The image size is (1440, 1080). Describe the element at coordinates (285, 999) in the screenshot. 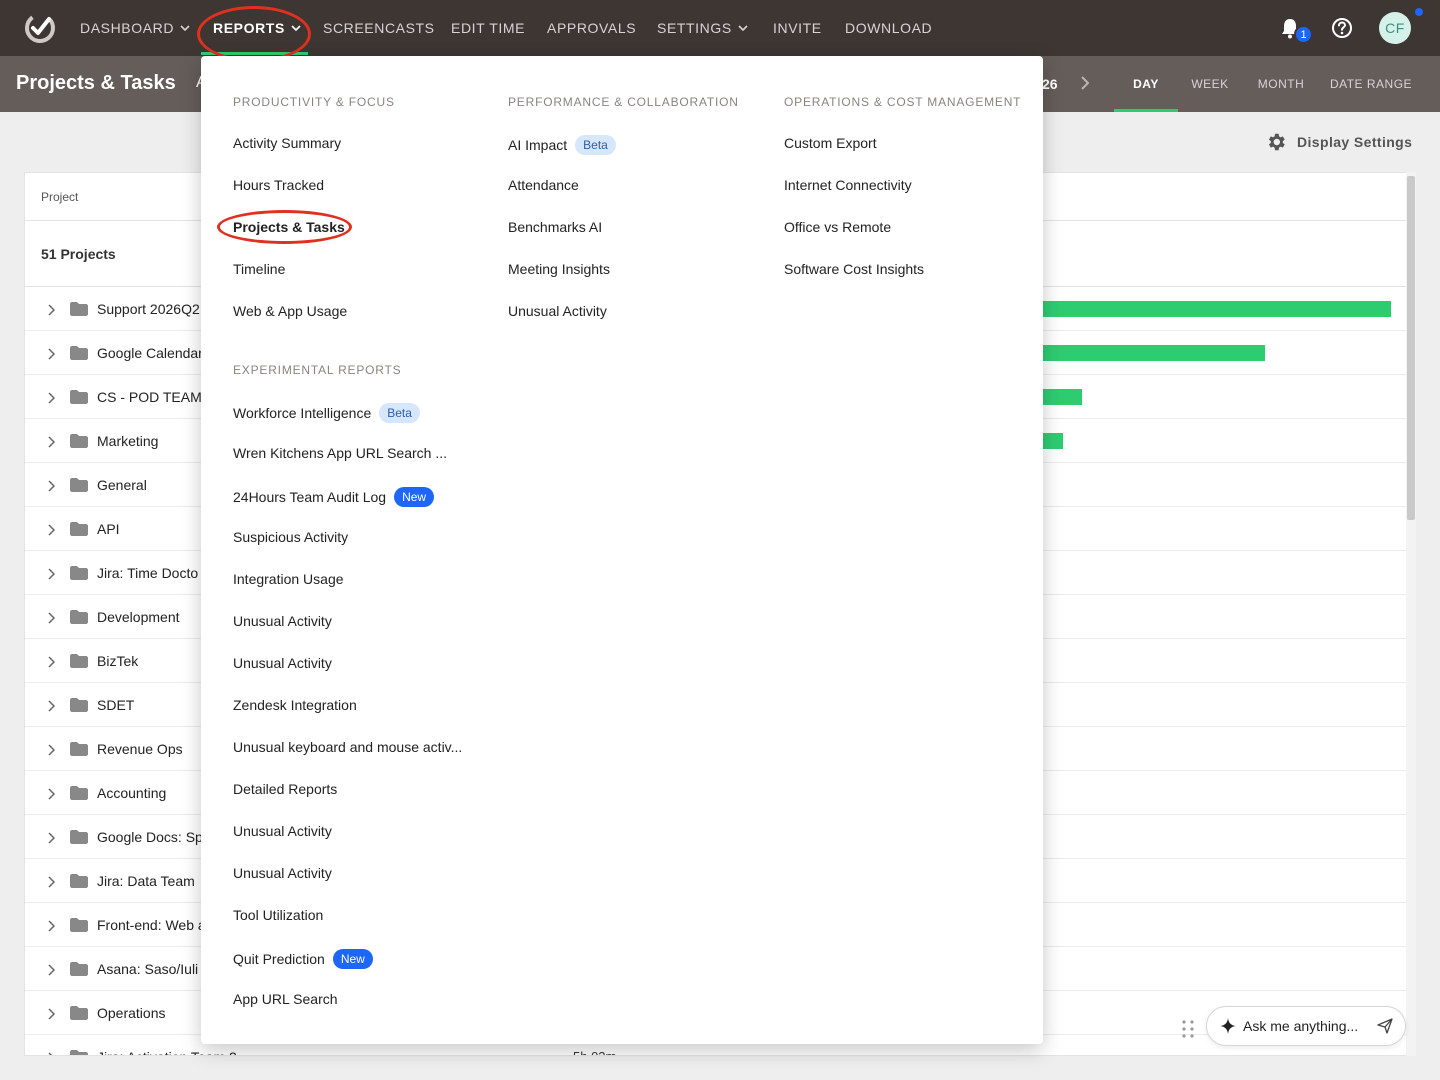

I see `menu-item-app-url-search: App URL Search` at that location.